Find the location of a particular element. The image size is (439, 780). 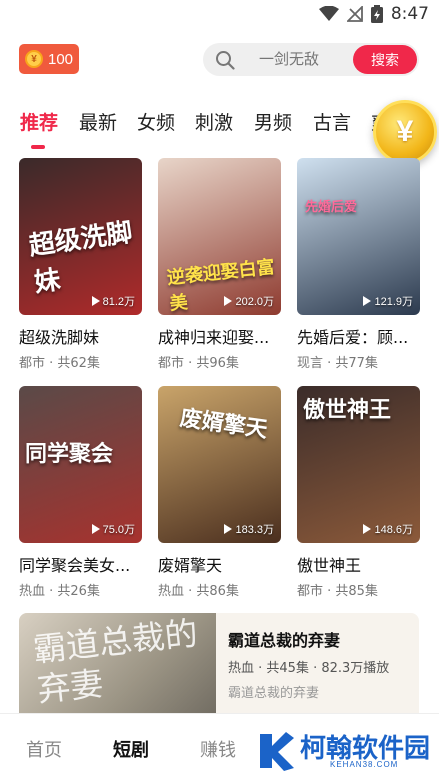

coin-icon: ¥ is located at coordinates (34, 59).